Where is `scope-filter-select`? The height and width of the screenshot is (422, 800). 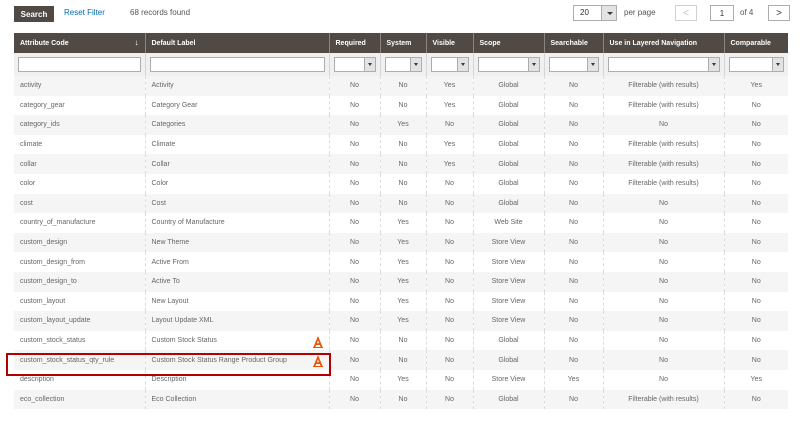 scope-filter-select is located at coordinates (508, 64).